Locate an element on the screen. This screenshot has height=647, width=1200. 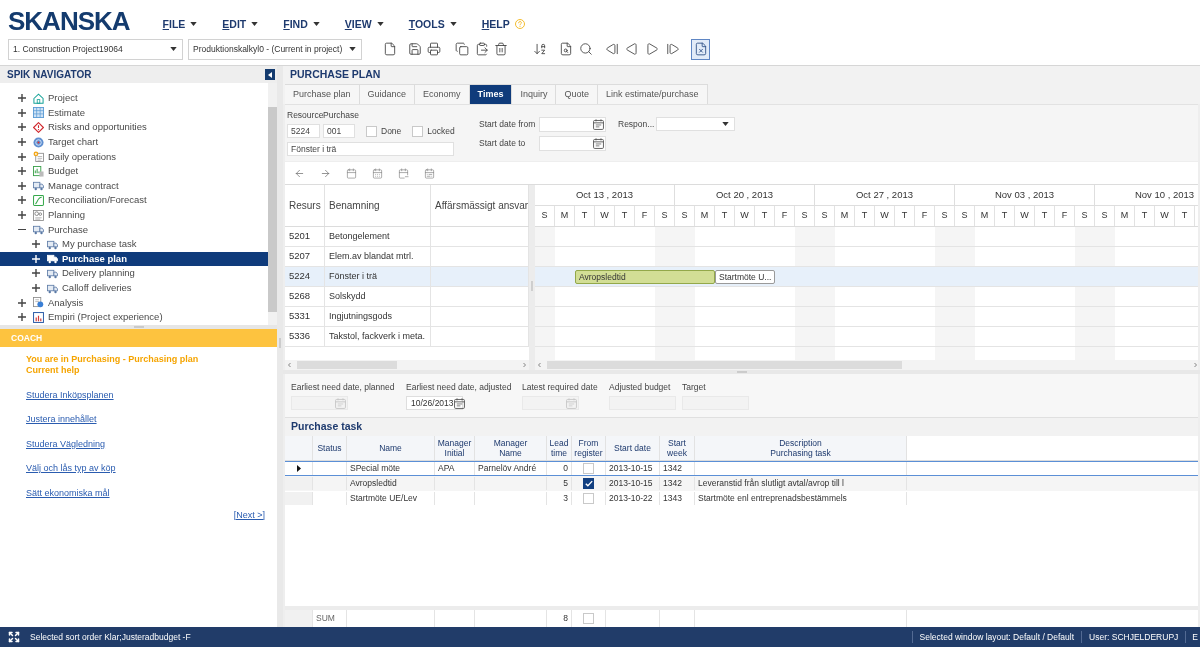
help-link: Studera Vägledning is located at coordinates (66, 444).